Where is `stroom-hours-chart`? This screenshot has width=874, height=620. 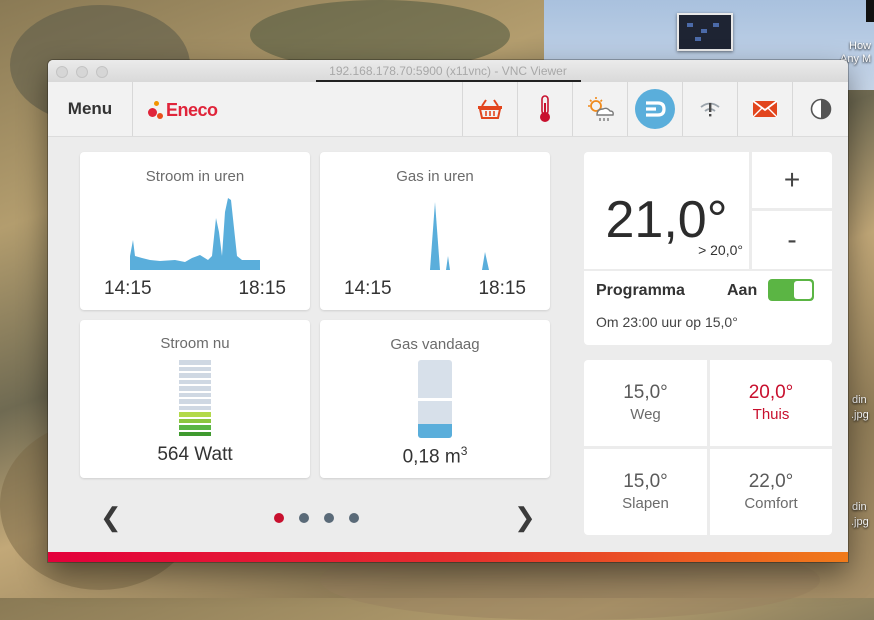 stroom-hours-chart is located at coordinates (195, 234).